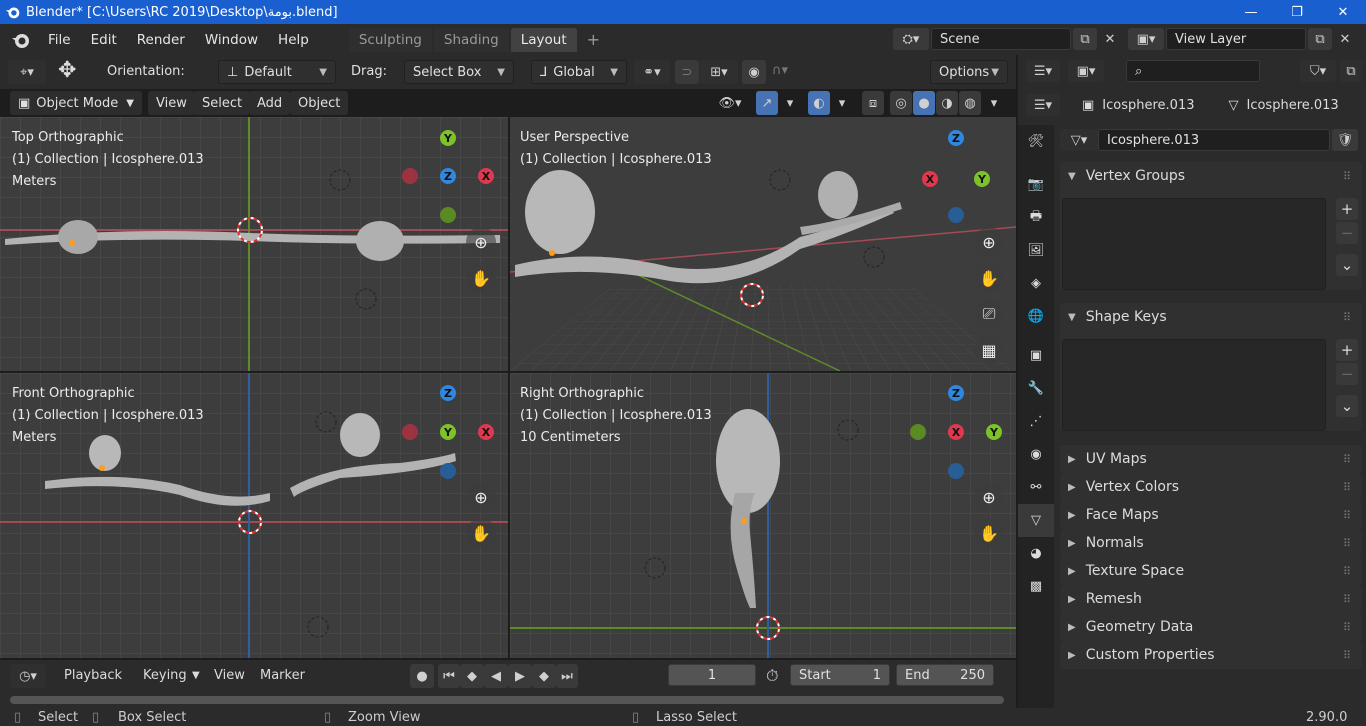  Describe the element at coordinates (1345, 140) in the screenshot. I see `fake-user-shield-icon: 🛡` at that location.